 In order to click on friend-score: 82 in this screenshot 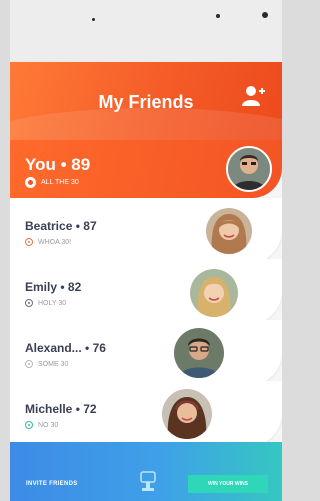, I will do `click(74, 287)`.